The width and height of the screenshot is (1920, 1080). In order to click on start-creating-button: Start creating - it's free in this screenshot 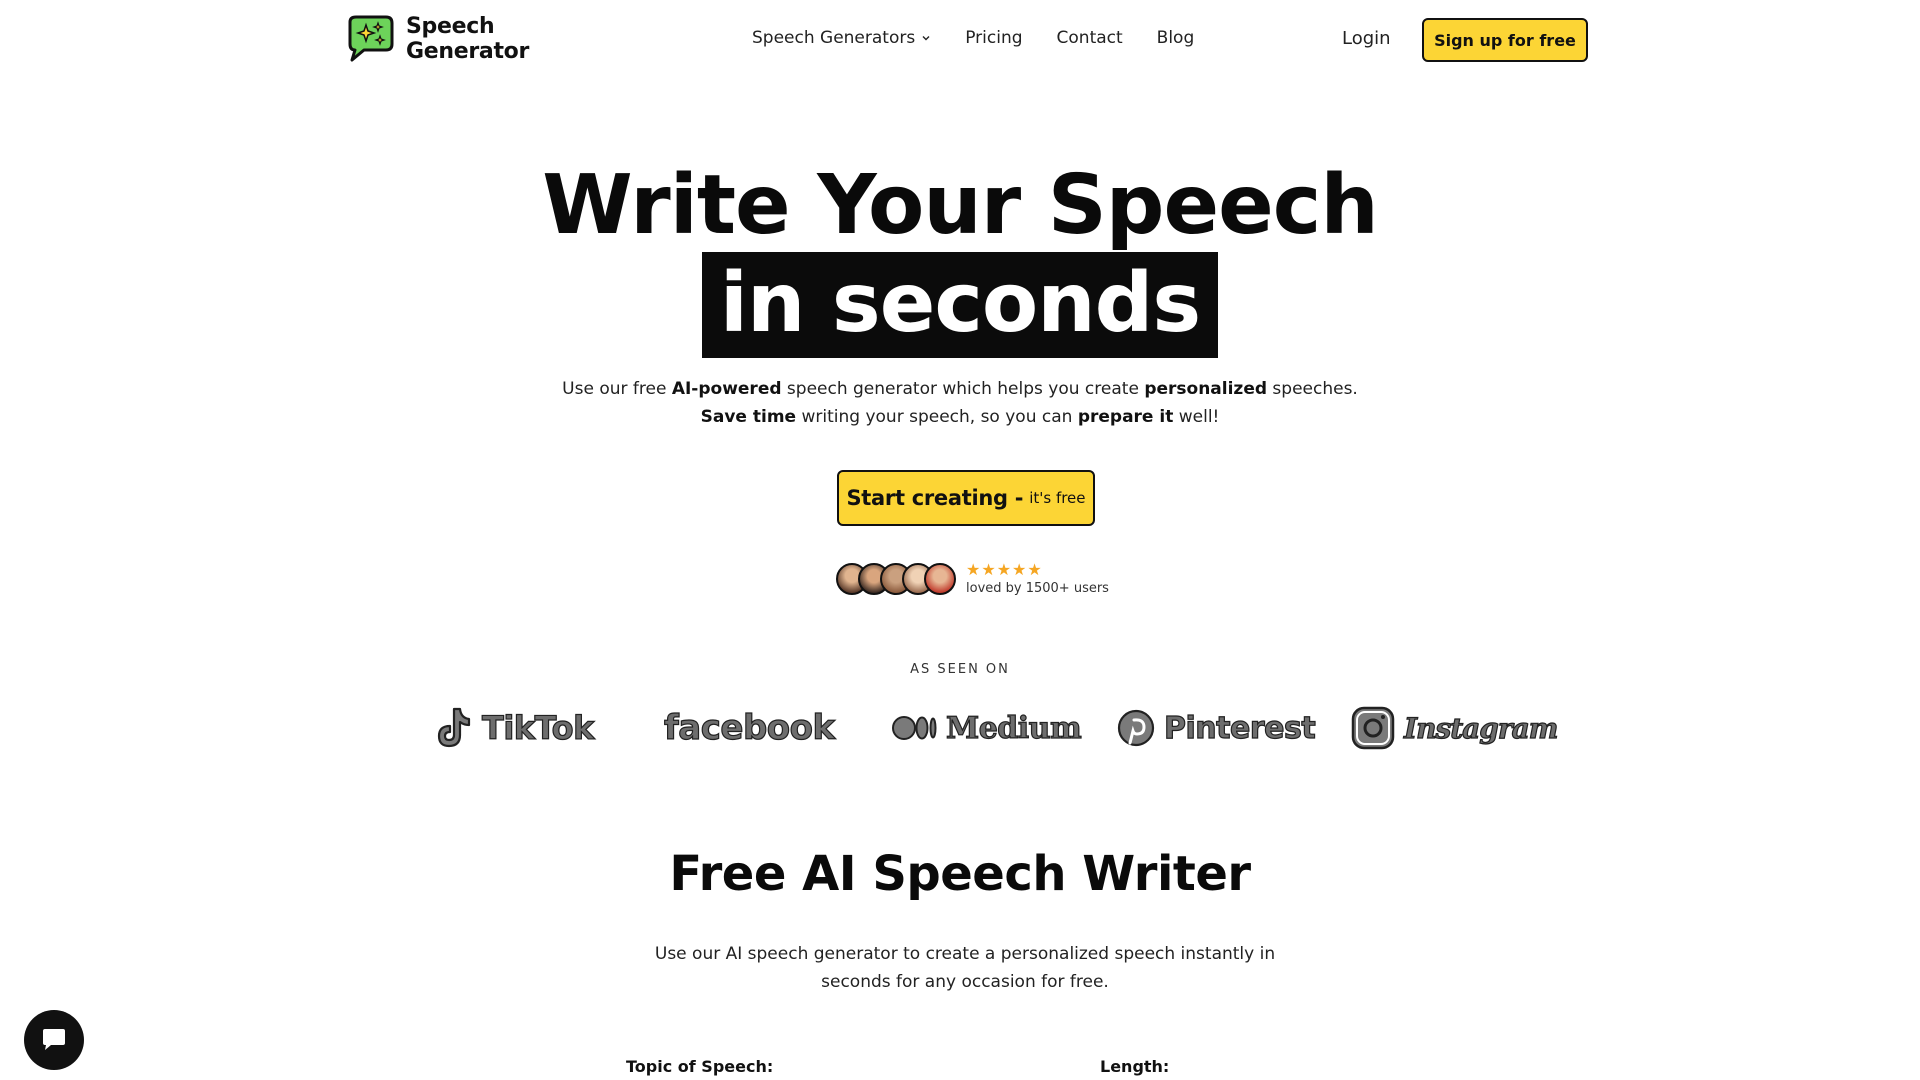, I will do `click(966, 498)`.